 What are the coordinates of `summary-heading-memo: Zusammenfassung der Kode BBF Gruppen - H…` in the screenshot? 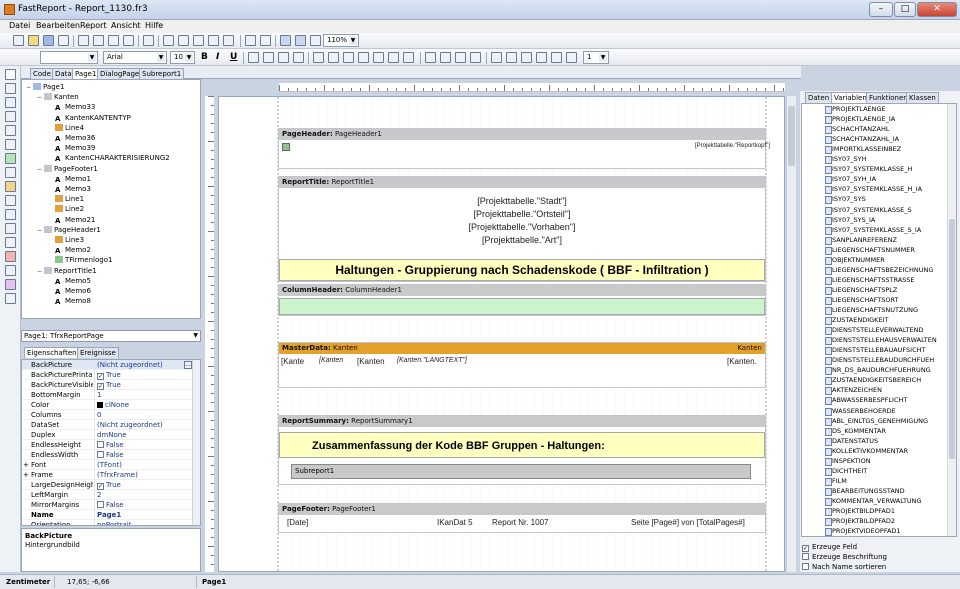 It's located at (522, 445).